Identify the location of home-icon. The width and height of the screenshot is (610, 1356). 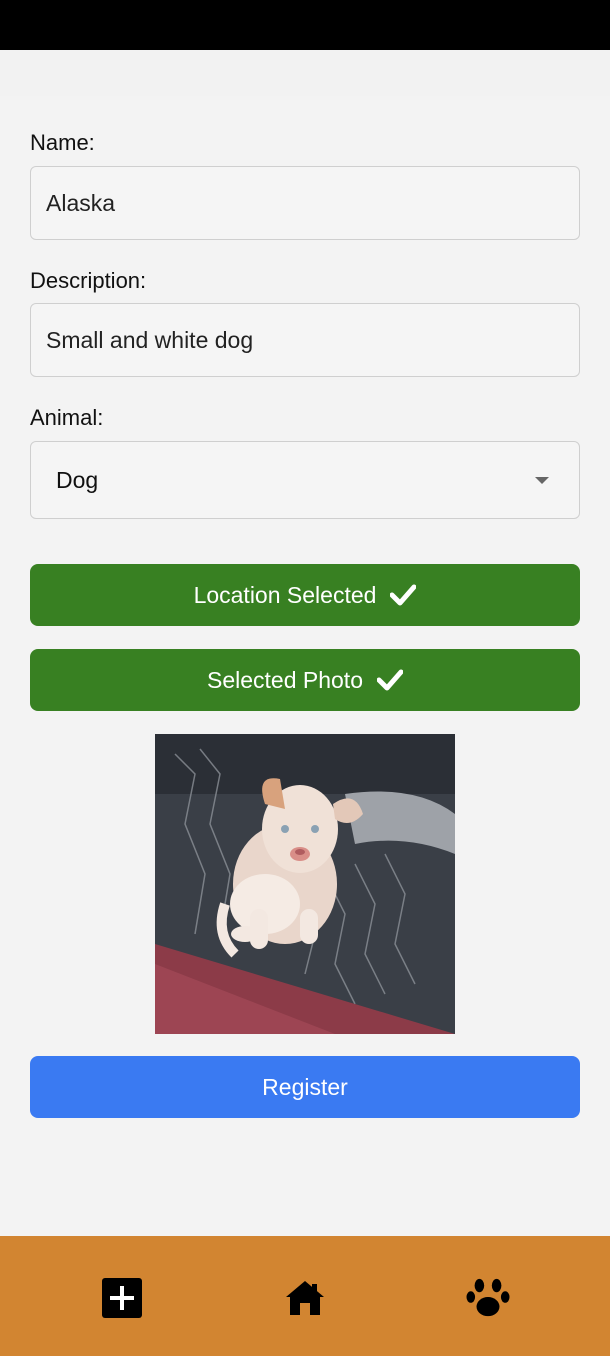
(305, 1298).